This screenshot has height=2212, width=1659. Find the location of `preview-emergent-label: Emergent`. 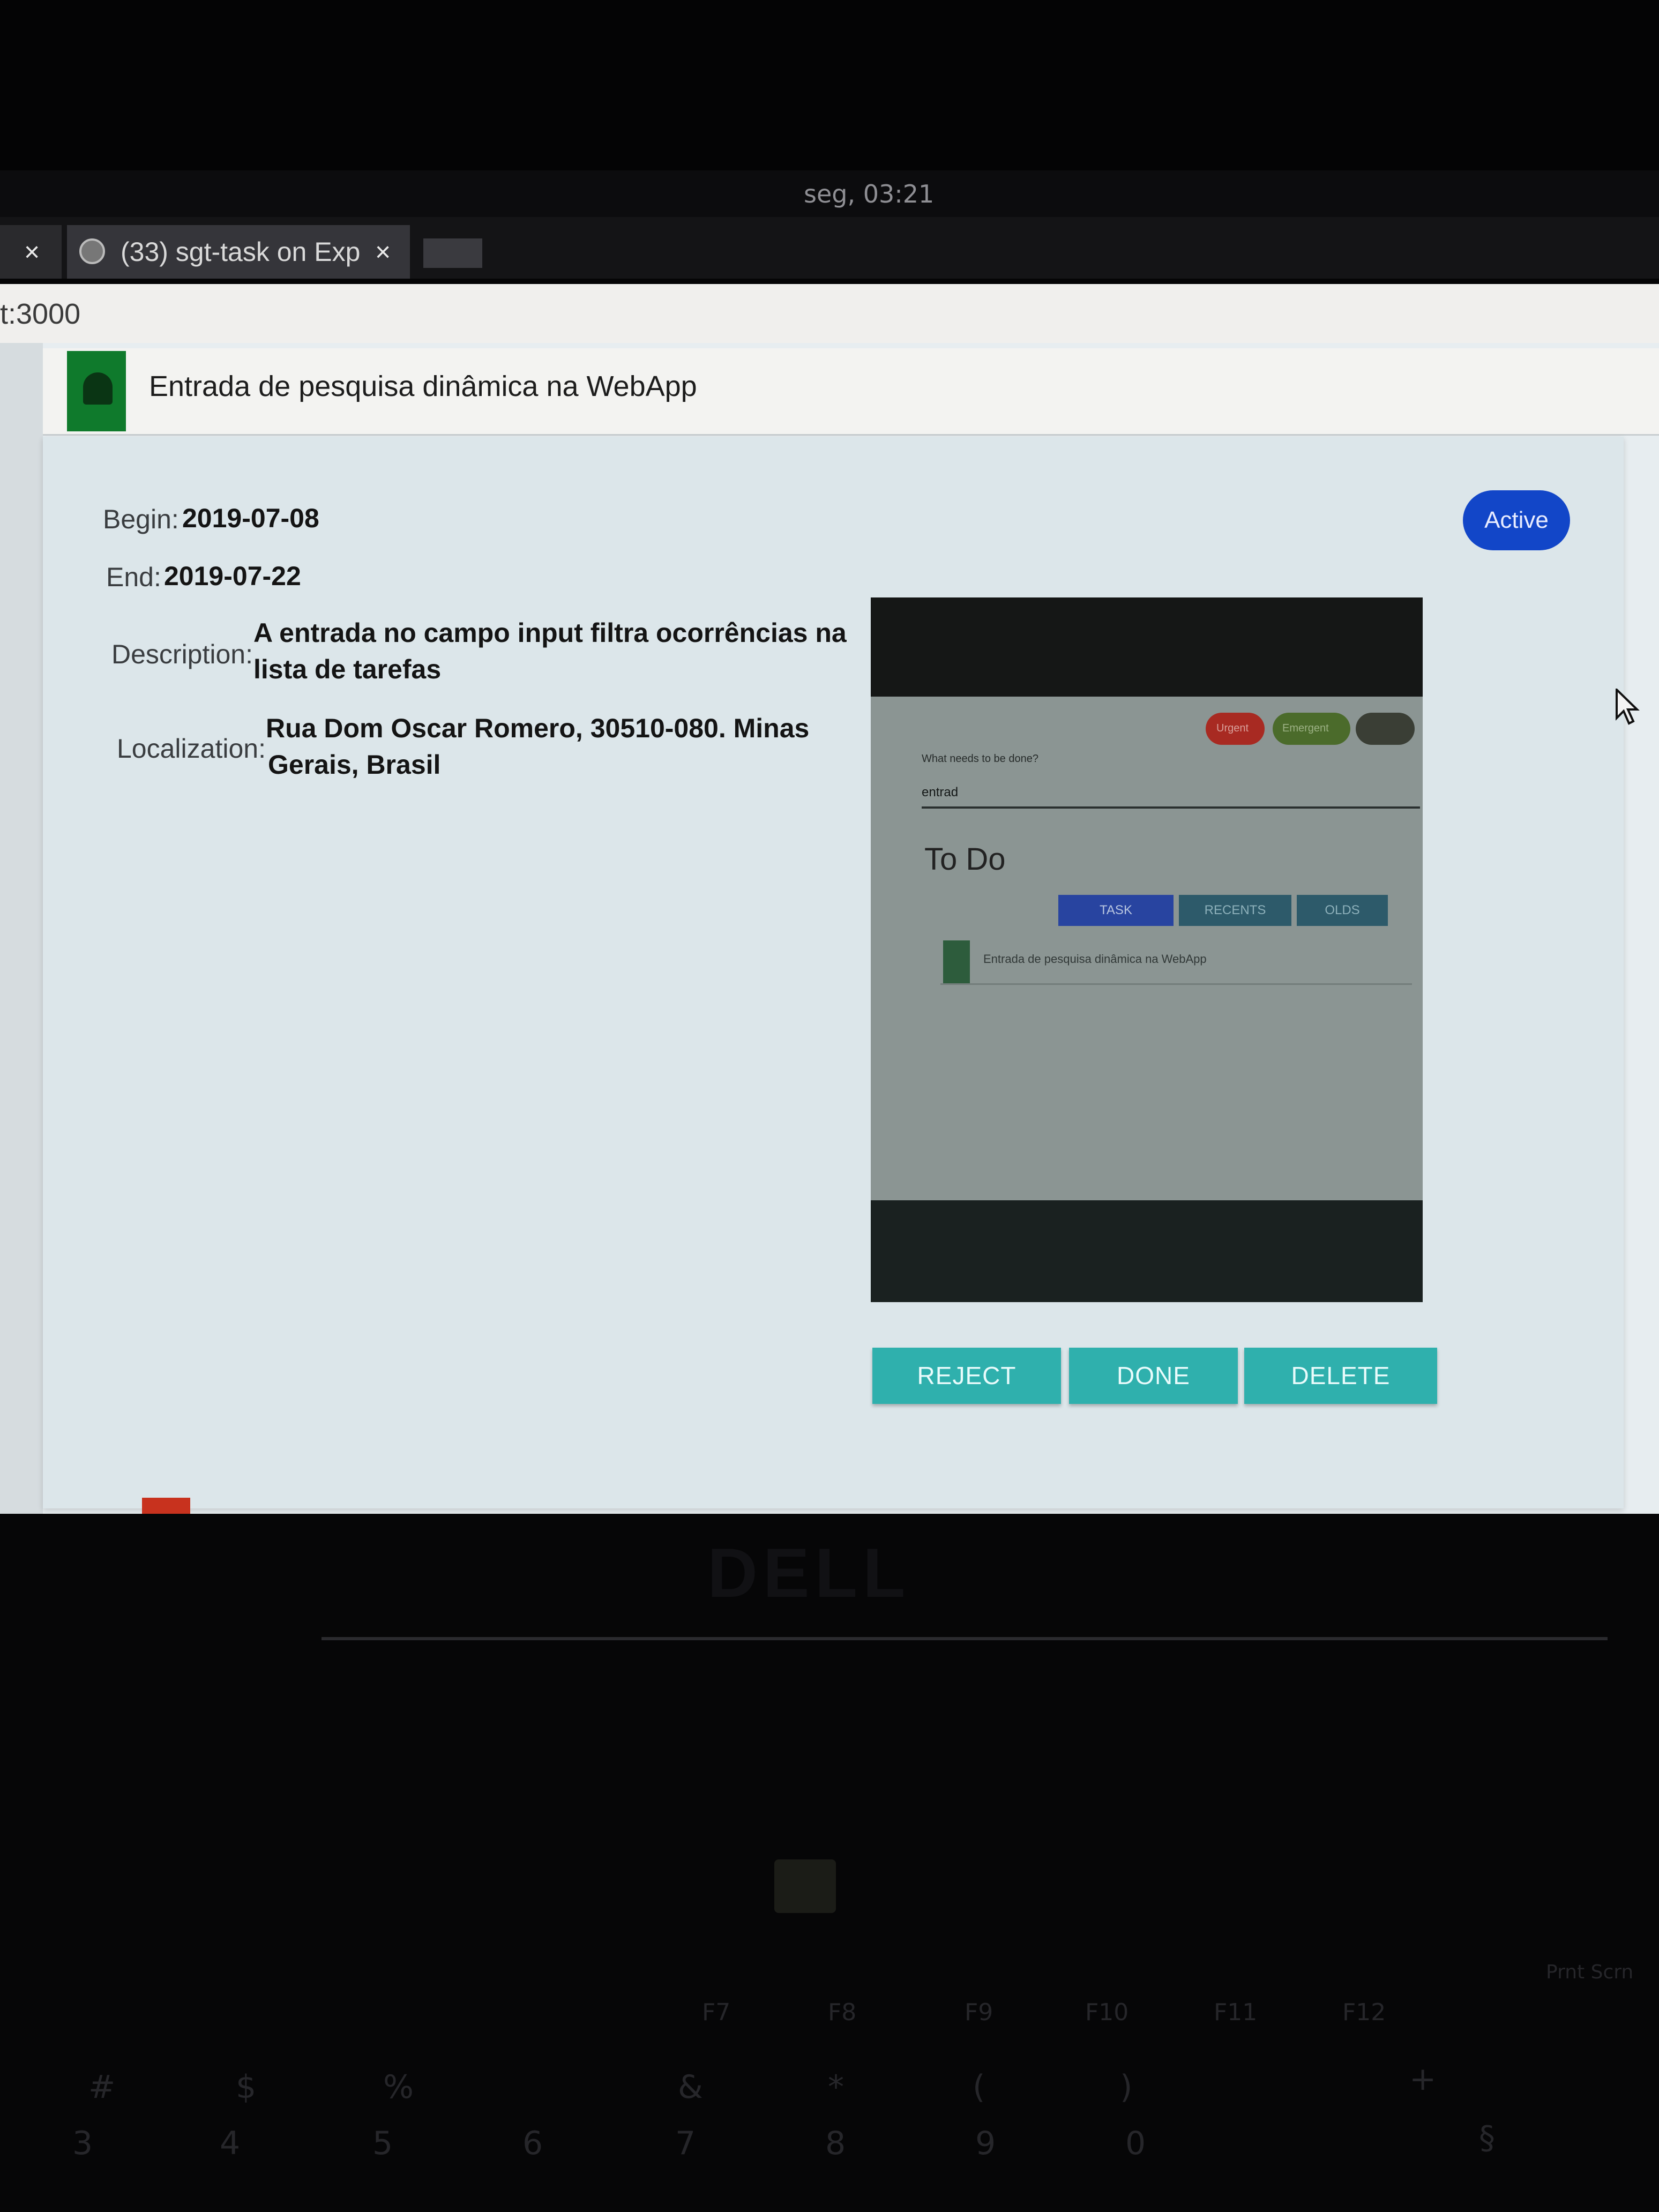

preview-emergent-label: Emergent is located at coordinates (1305, 728).